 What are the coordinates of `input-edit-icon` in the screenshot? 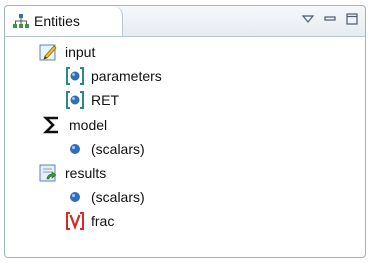 It's located at (49, 52).